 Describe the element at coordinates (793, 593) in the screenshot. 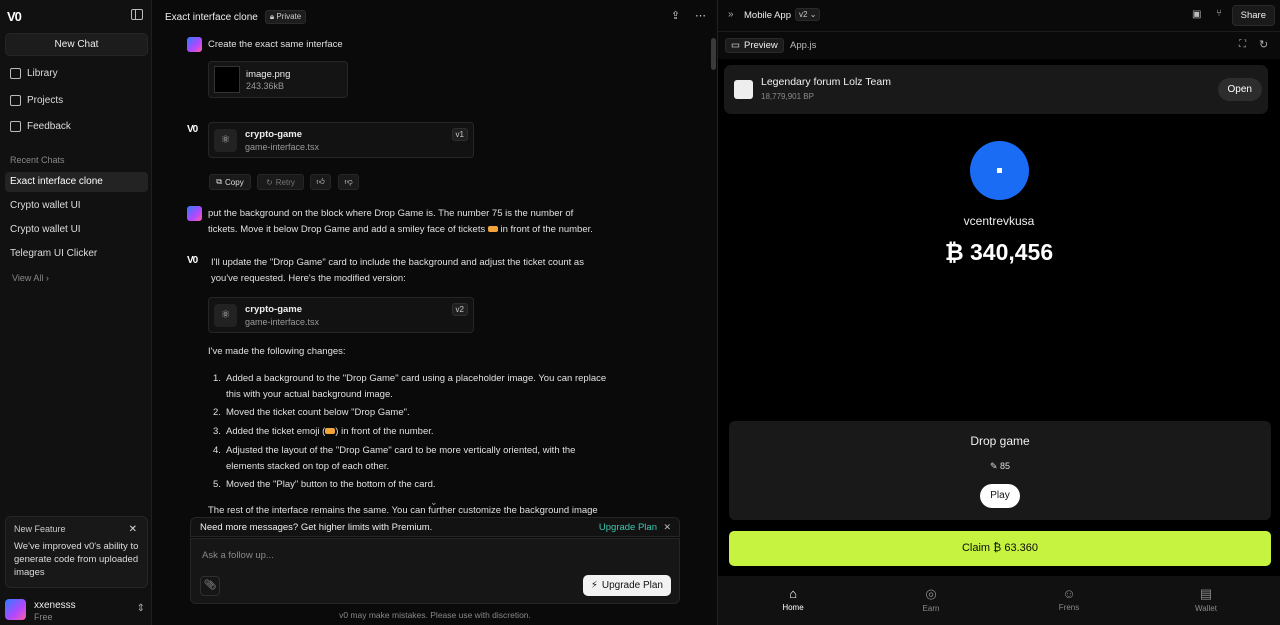

I see `home-icon: ⌂` at that location.